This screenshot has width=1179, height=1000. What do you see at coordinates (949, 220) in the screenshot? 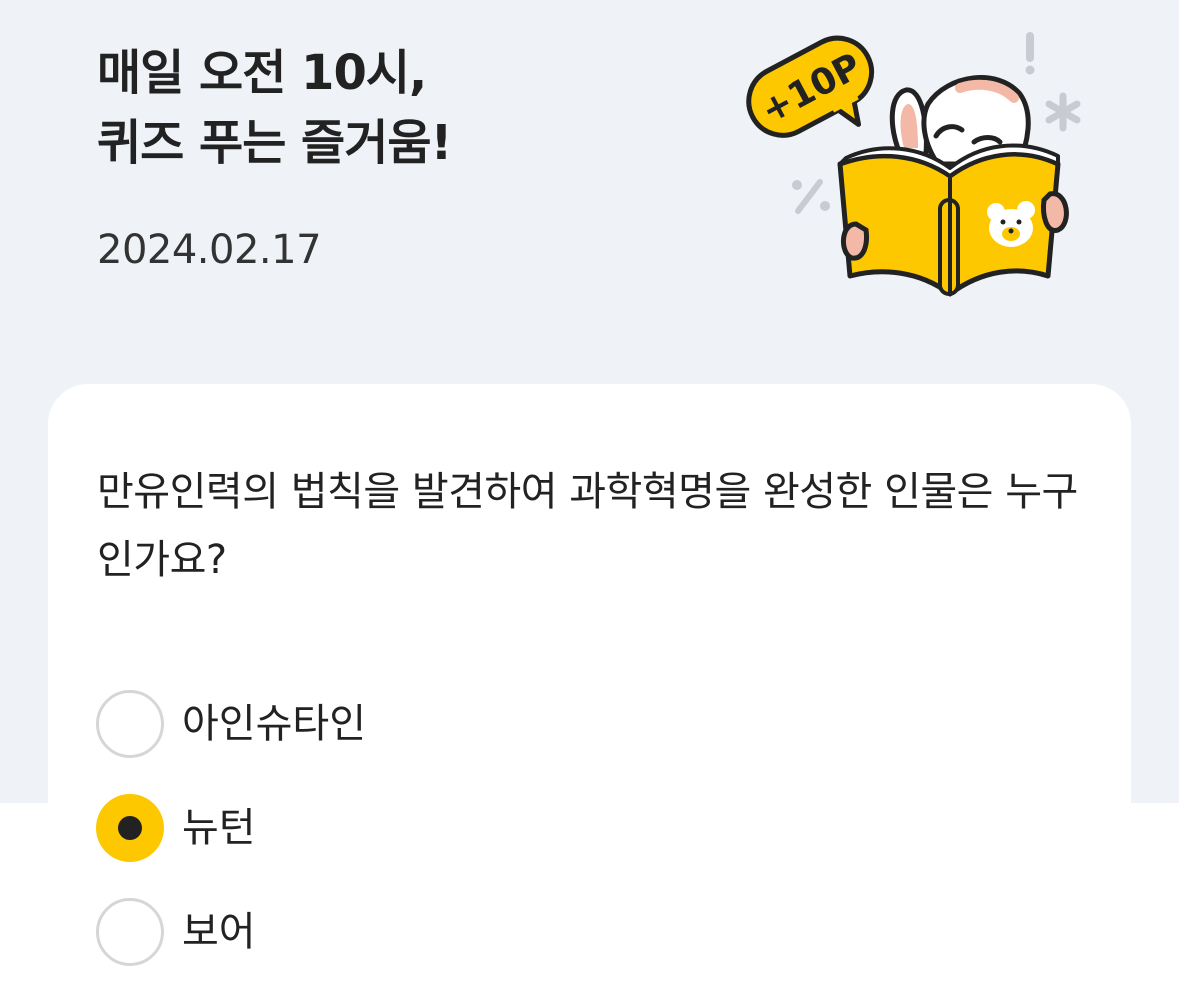
I see `book` at bounding box center [949, 220].